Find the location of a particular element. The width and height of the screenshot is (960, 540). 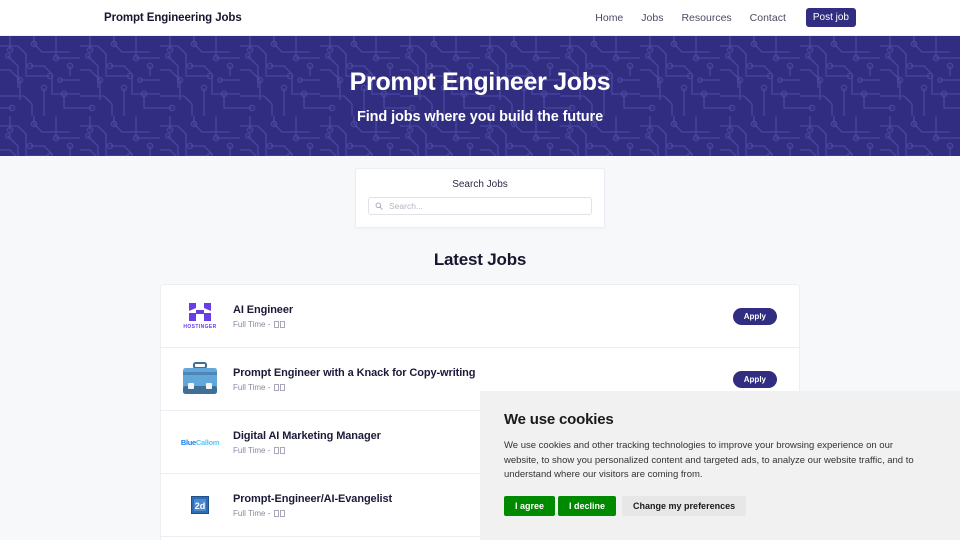

briefcase-logo is located at coordinates (200, 379).